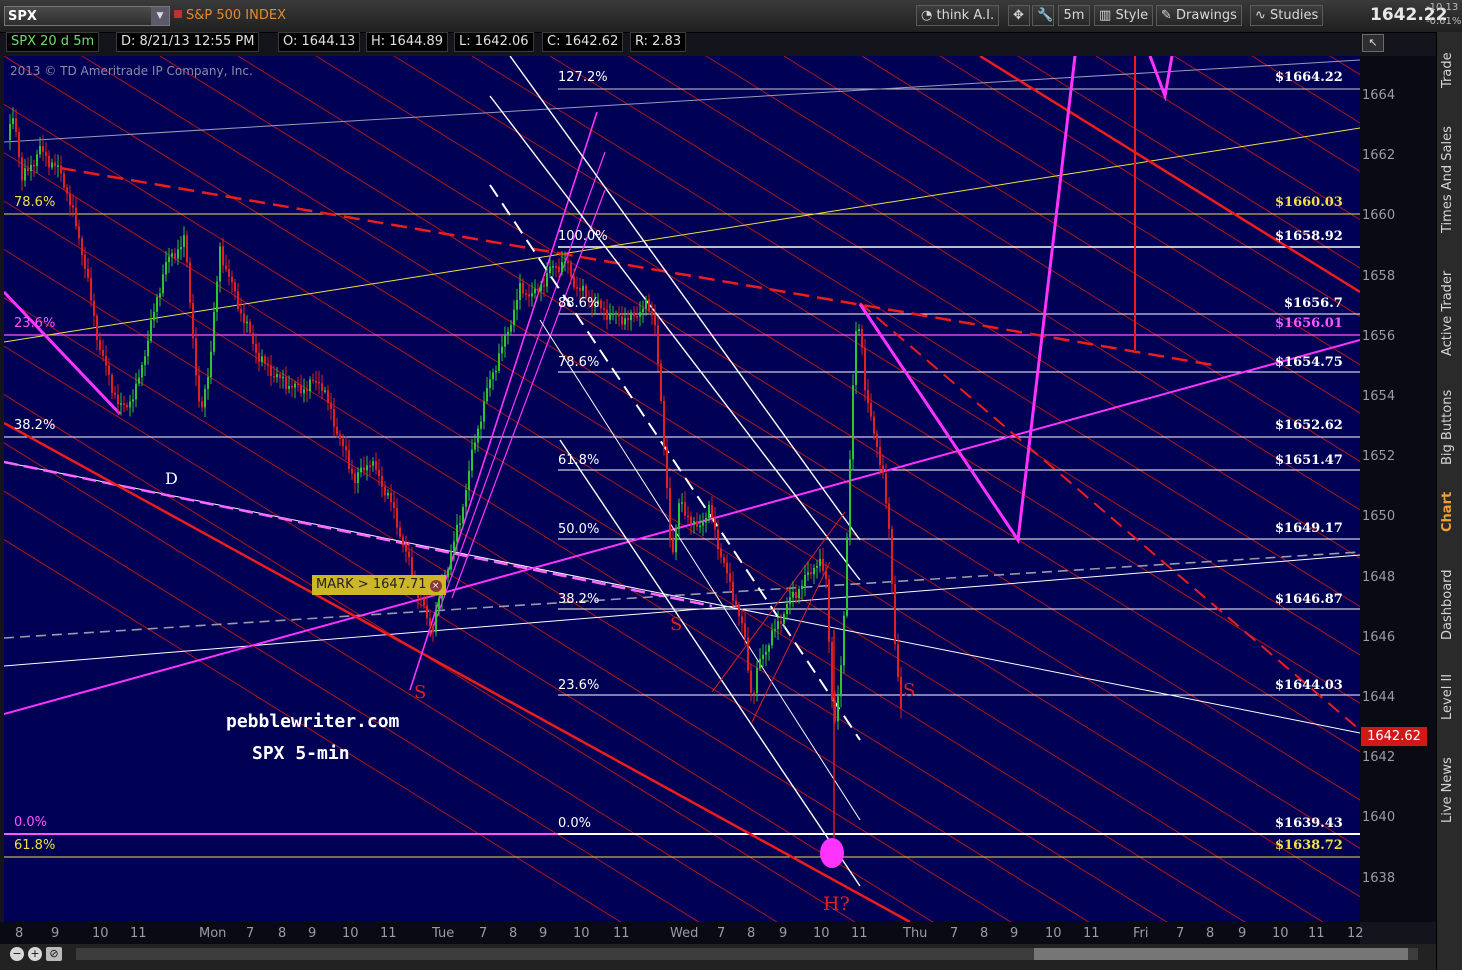 The height and width of the screenshot is (970, 1462). I want to click on close-icon: ×, so click(435, 586).